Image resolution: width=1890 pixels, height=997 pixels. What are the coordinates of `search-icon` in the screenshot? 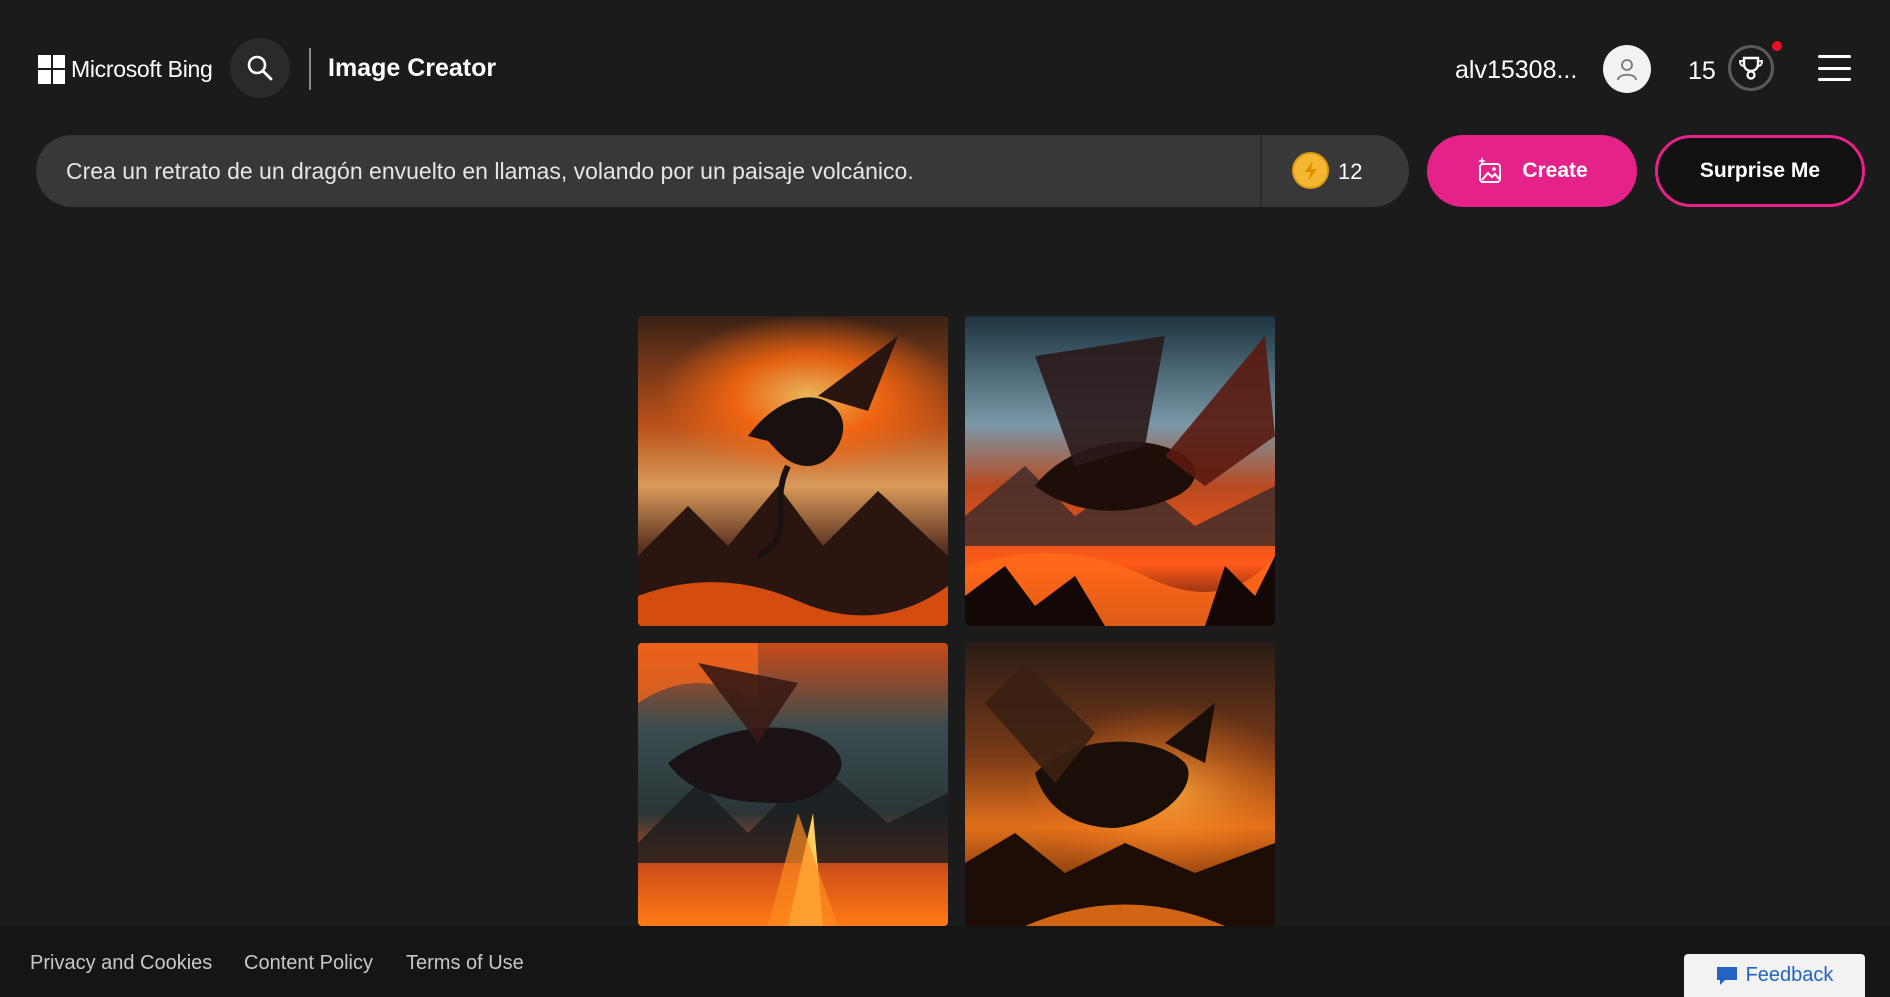 It's located at (260, 68).